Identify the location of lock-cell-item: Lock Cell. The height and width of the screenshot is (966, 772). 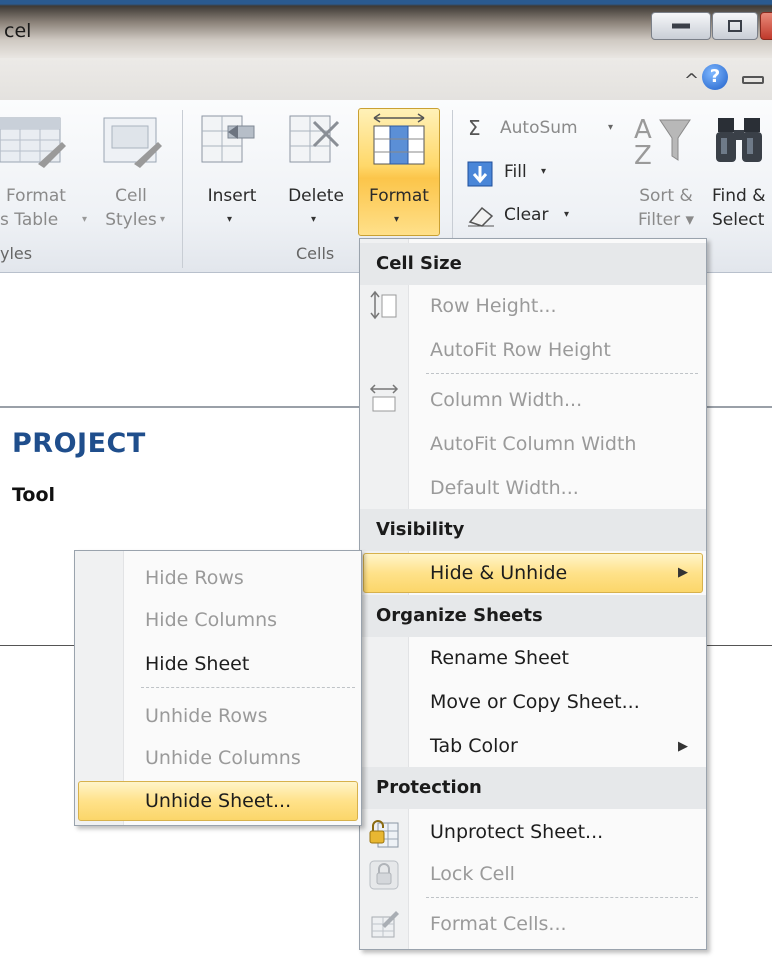
(472, 874).